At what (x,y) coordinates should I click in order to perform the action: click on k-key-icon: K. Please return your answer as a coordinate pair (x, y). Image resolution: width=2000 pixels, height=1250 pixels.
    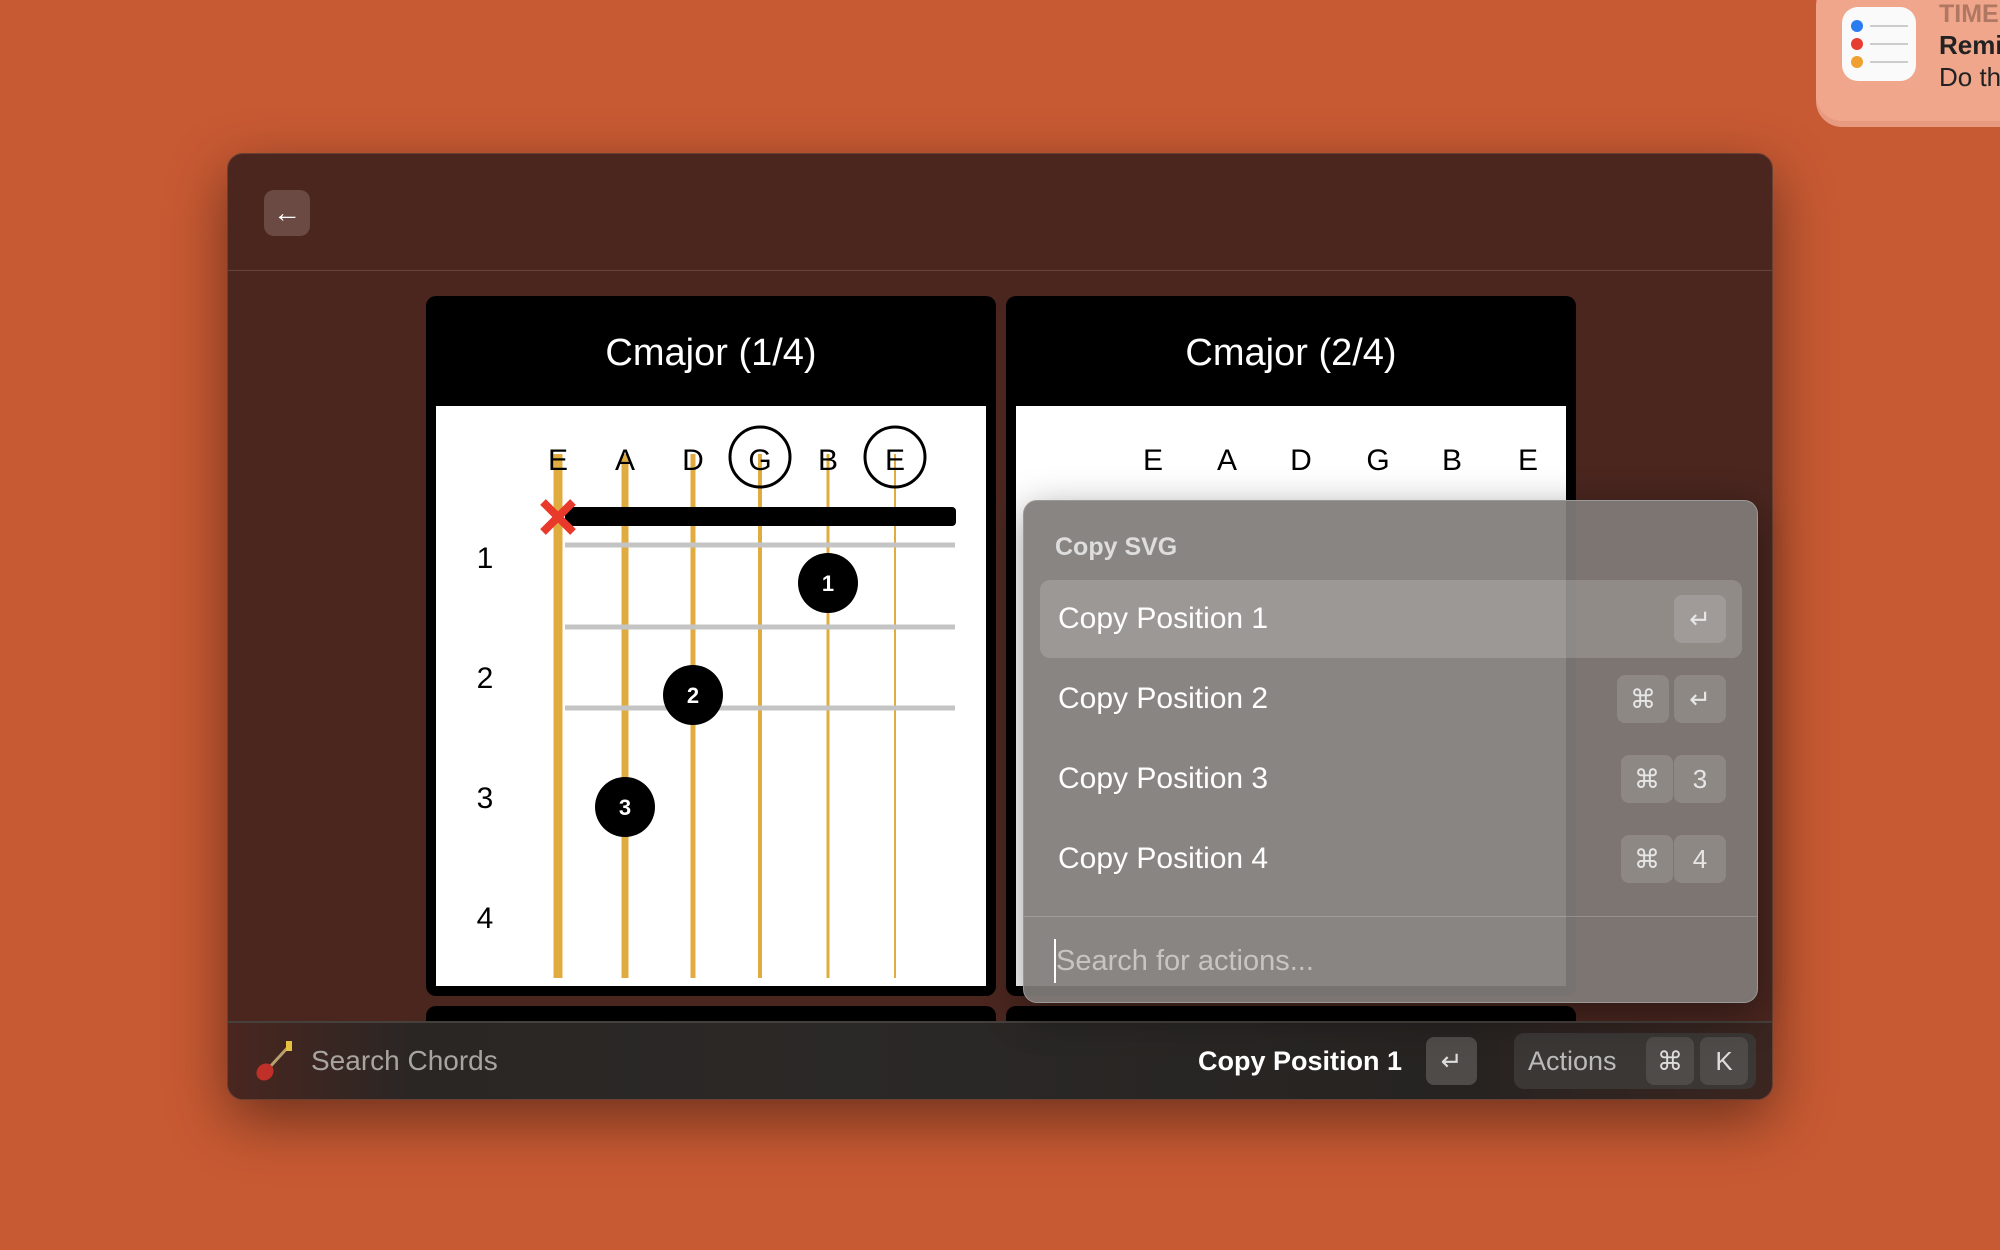
    Looking at the image, I should click on (1724, 1061).